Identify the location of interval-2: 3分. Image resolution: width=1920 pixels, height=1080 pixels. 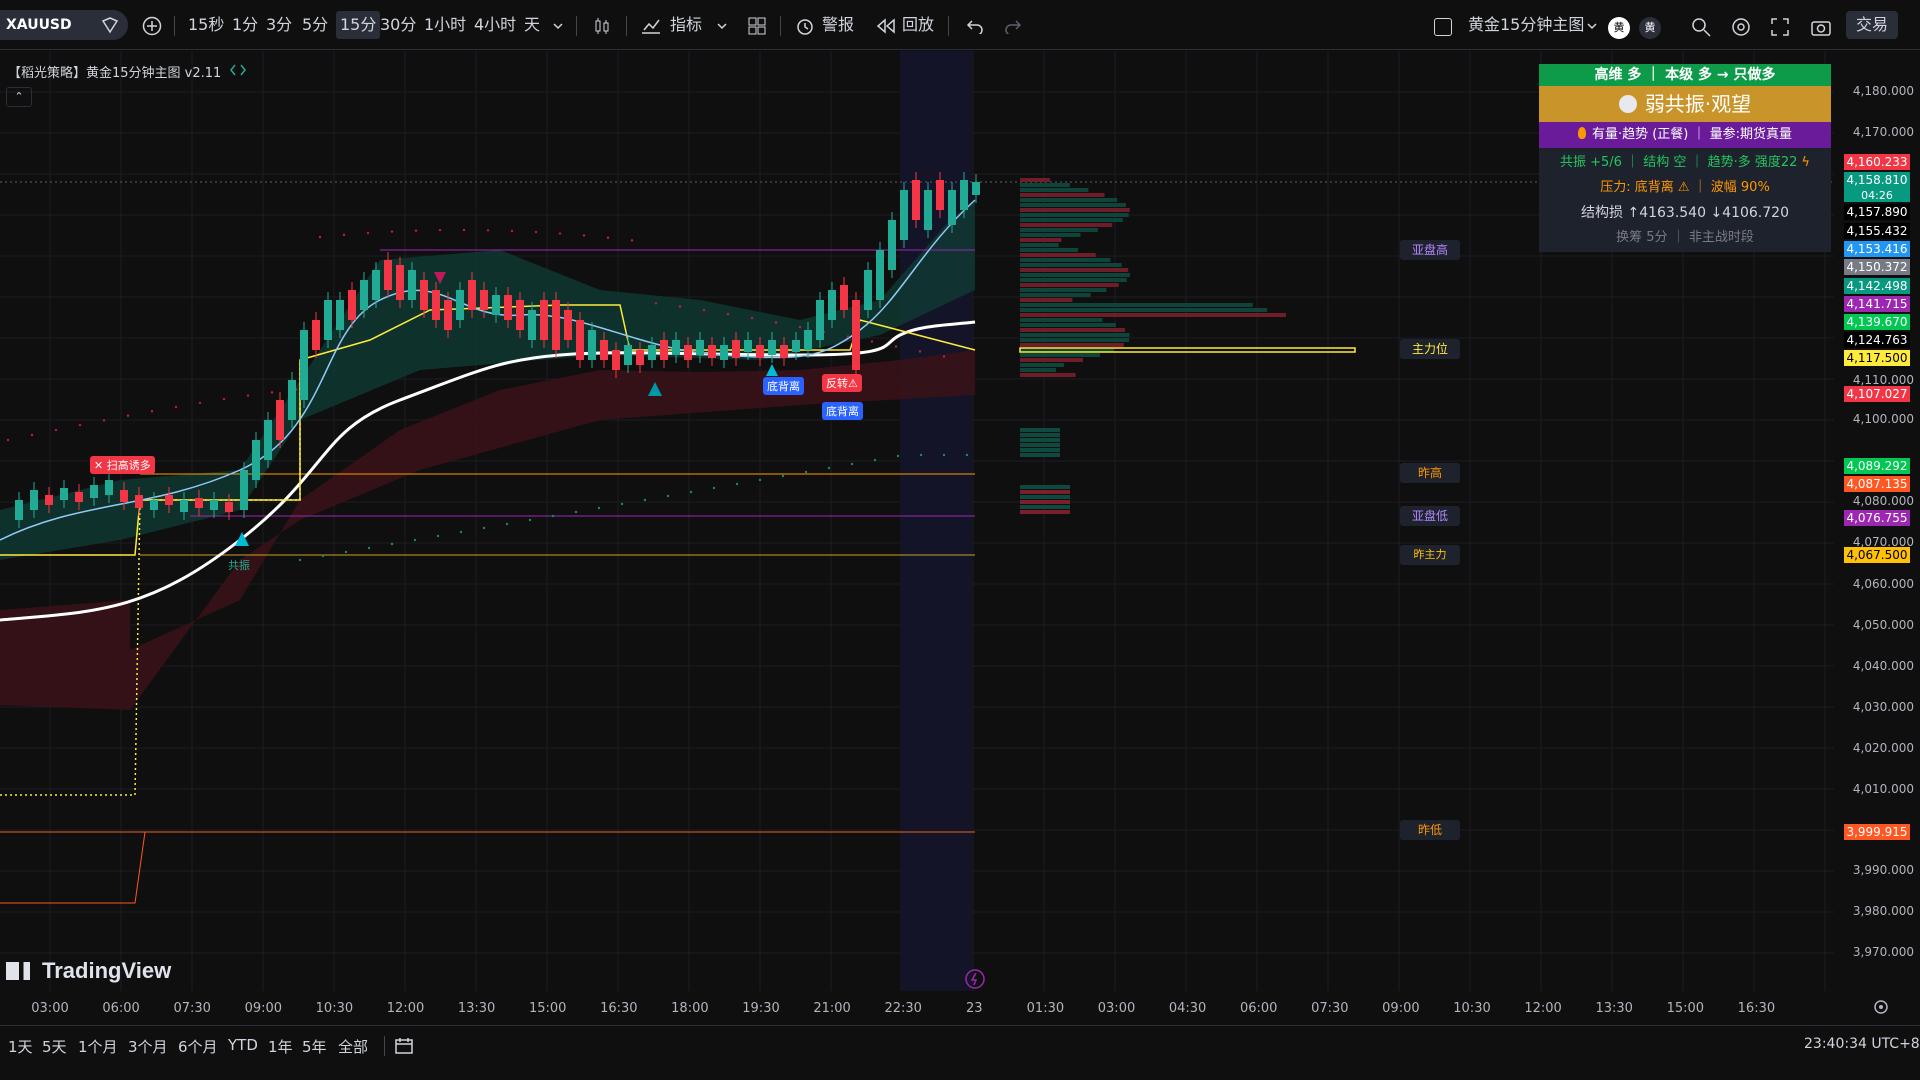
(279, 25).